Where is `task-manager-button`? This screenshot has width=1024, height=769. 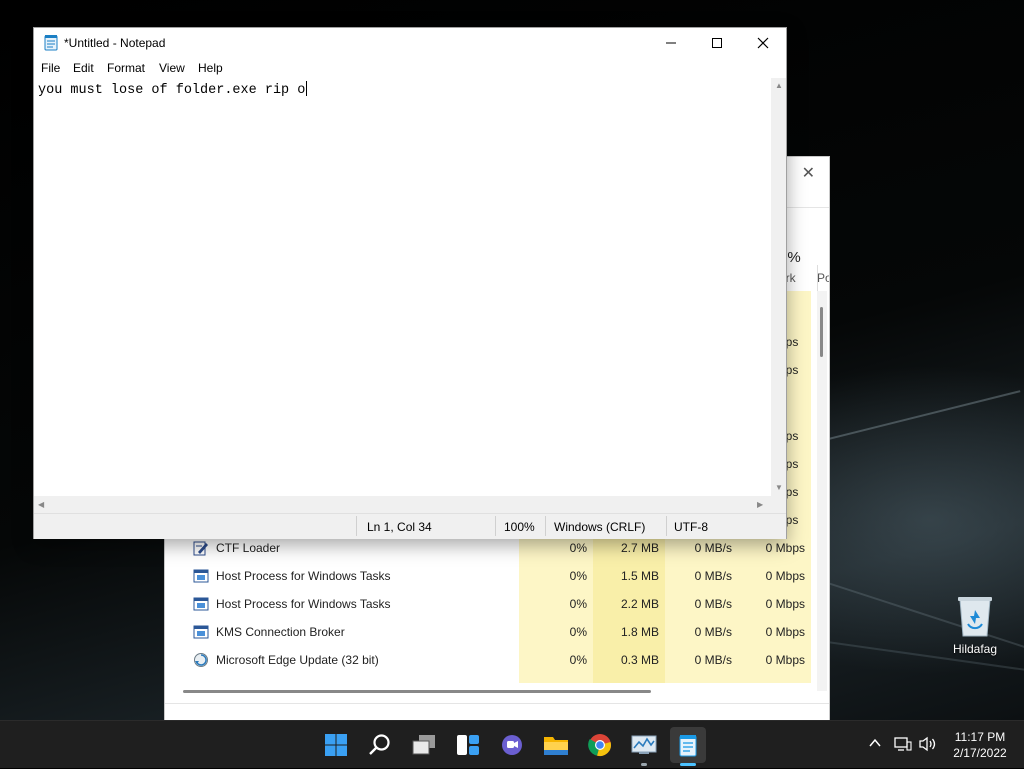 task-manager-button is located at coordinates (644, 745).